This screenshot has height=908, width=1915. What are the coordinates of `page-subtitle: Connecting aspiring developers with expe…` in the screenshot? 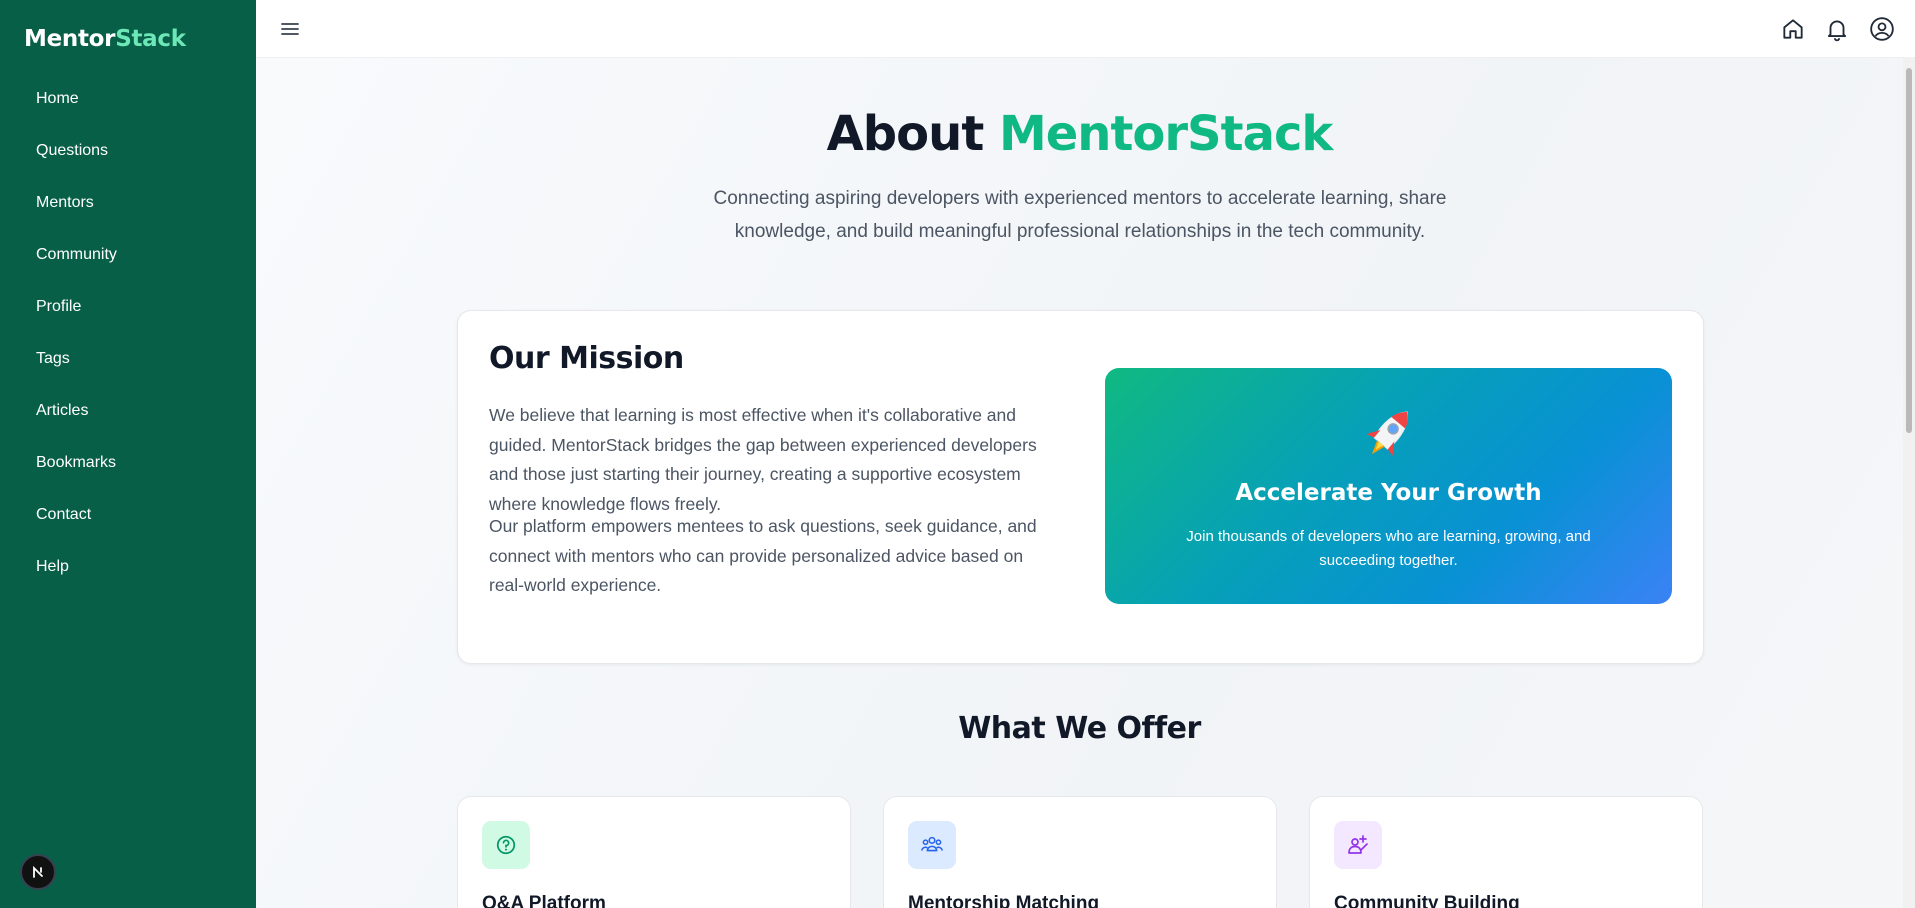 It's located at (1080, 215).